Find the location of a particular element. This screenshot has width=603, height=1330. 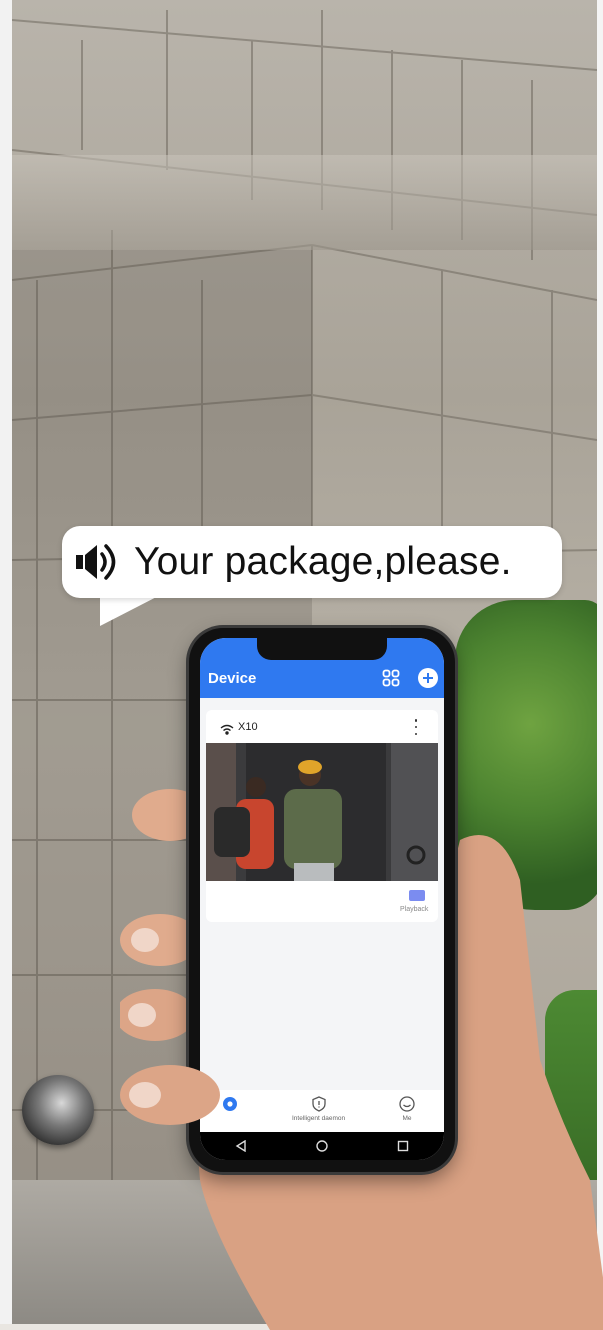

shield-tab-icon is located at coordinates (318, 1104).